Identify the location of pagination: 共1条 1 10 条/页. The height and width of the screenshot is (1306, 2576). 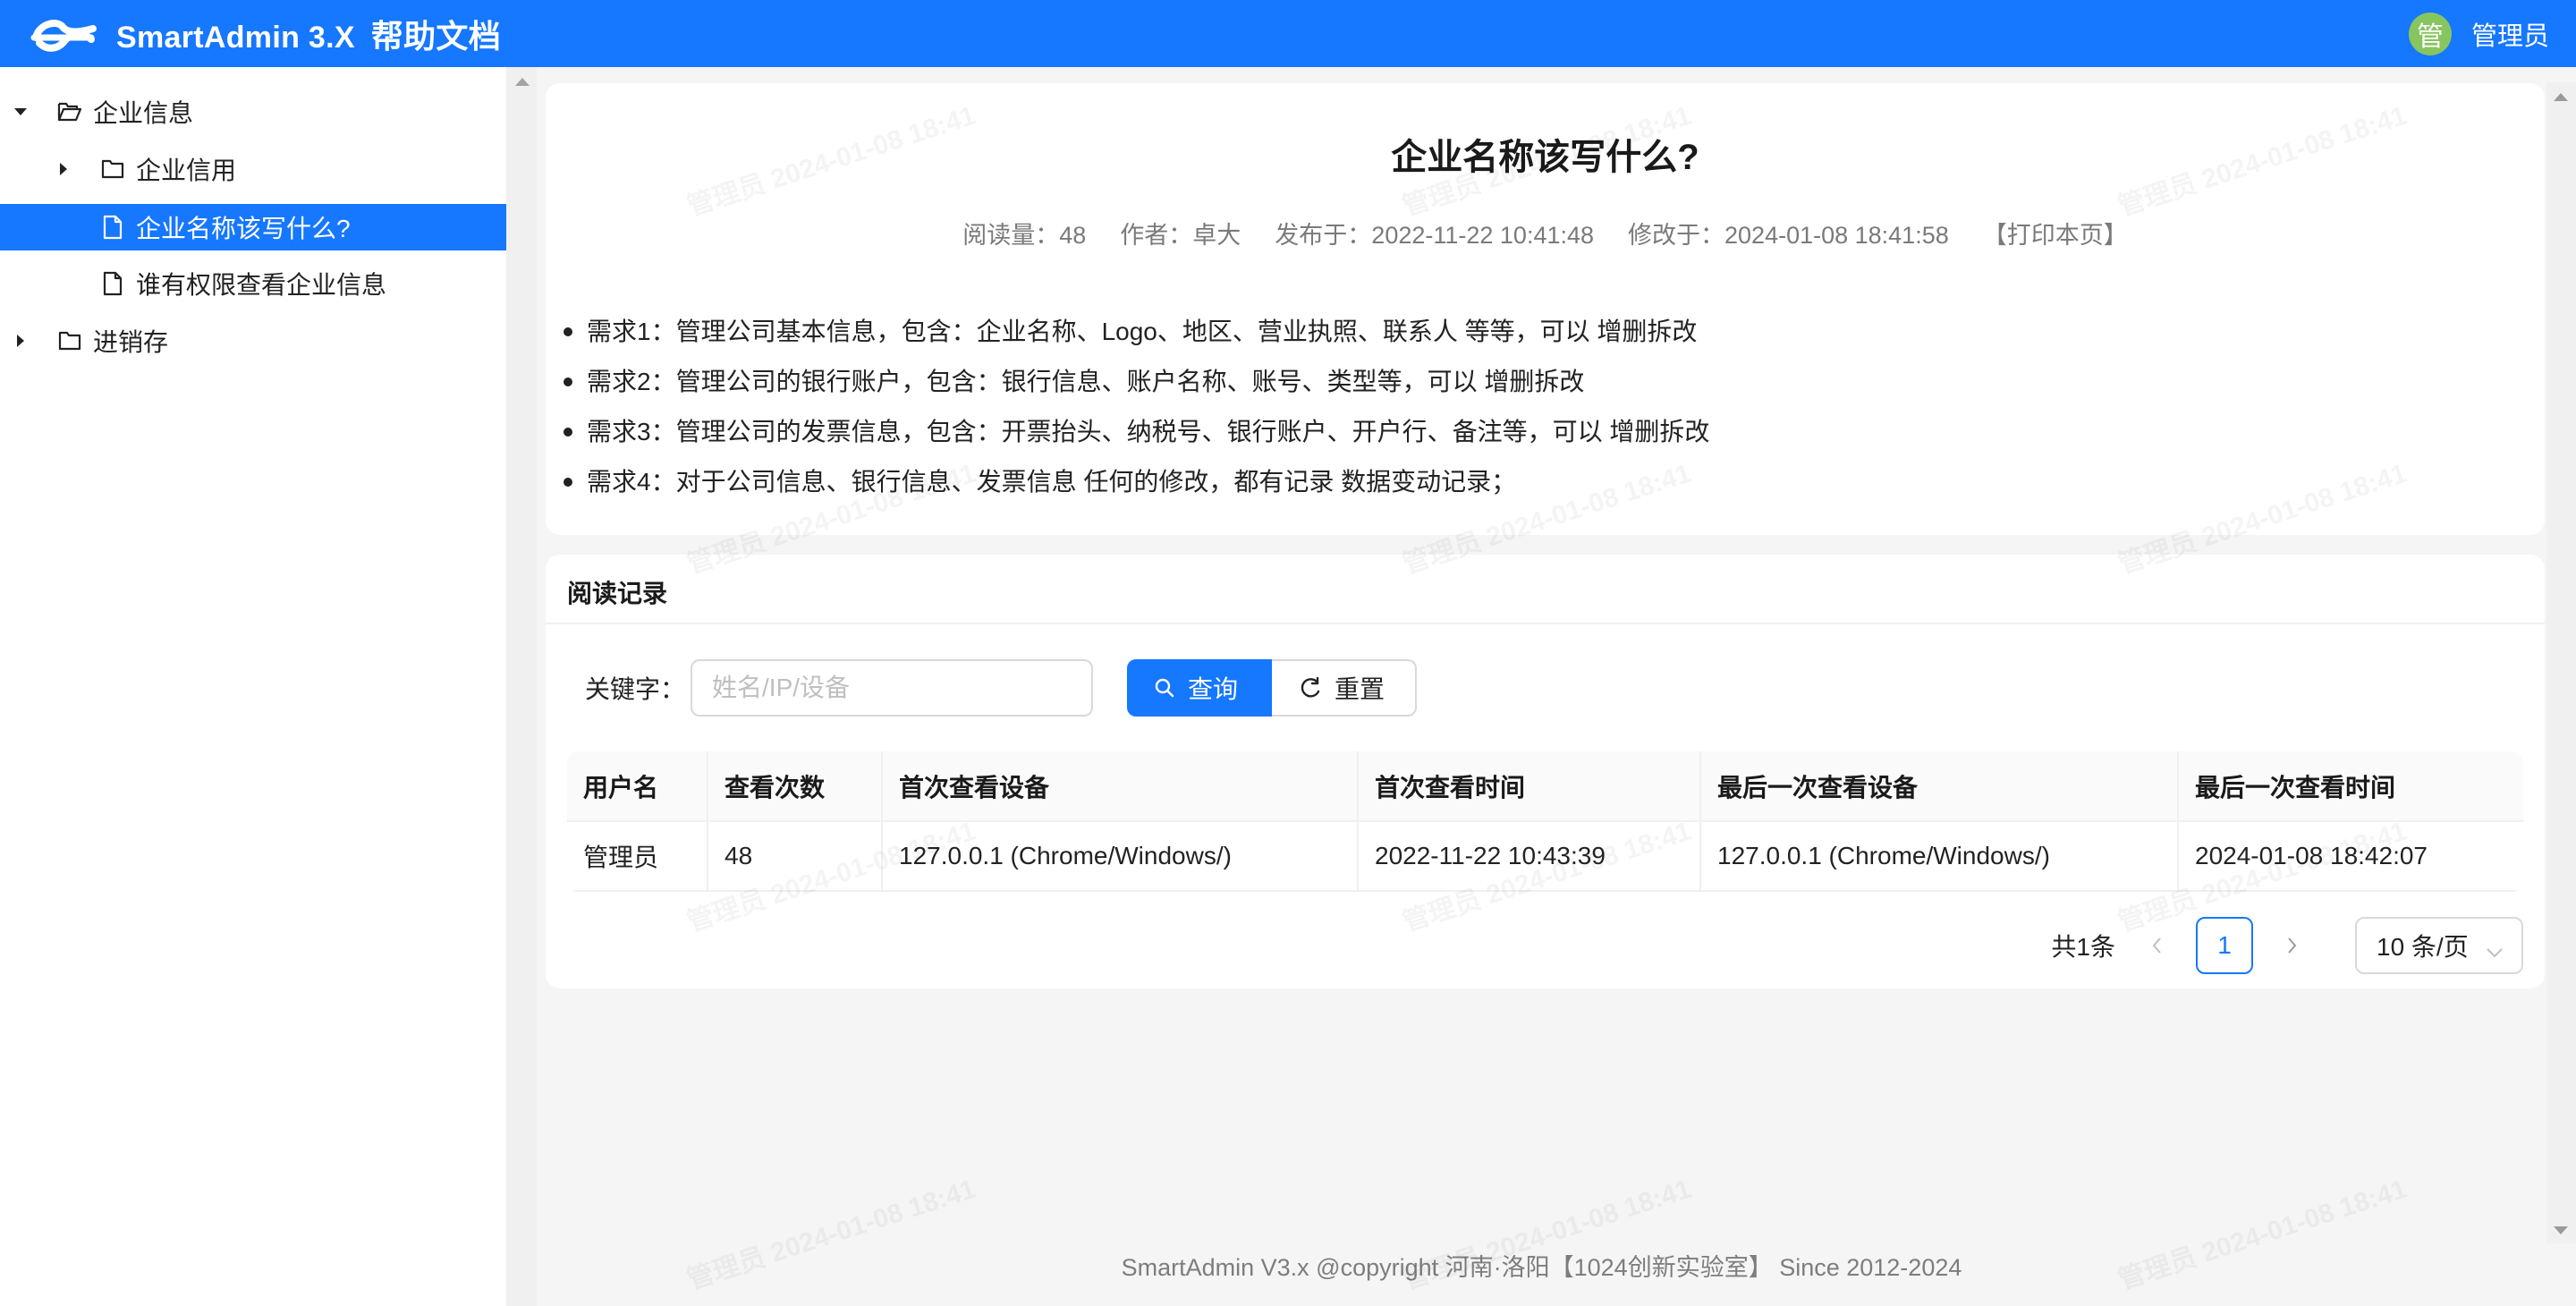
(2287, 946).